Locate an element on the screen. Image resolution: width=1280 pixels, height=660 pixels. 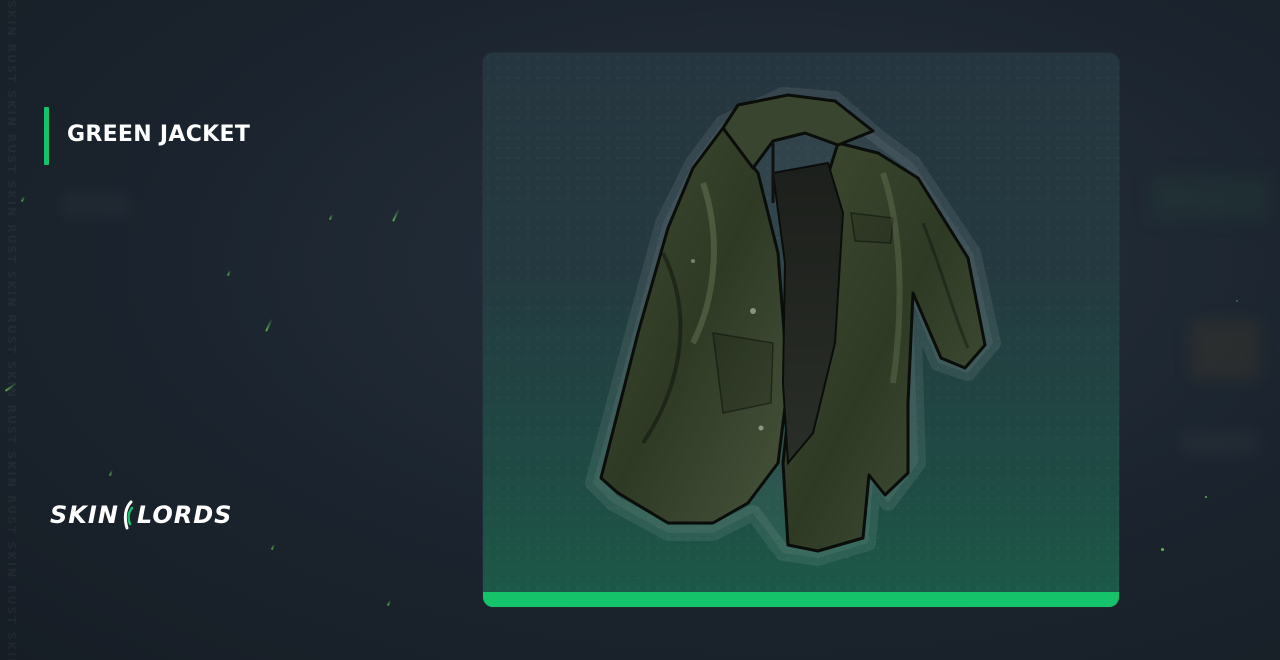
logo-text-skin: SKIN is located at coordinates (84, 515).